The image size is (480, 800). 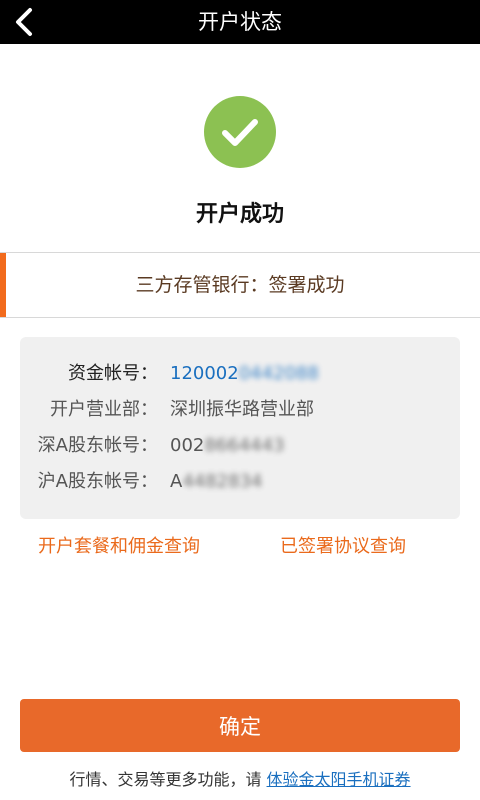 What do you see at coordinates (240, 132) in the screenshot?
I see `check-circle-icon` at bounding box center [240, 132].